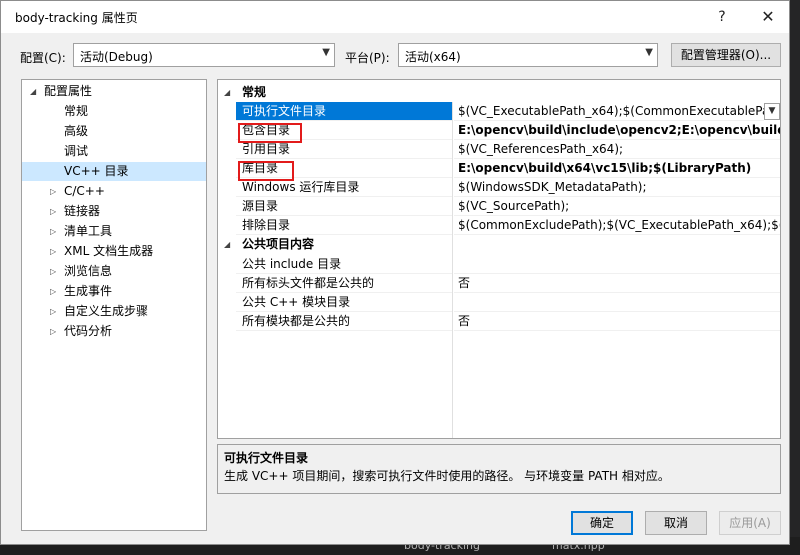 Image resolution: width=800 pixels, height=555 pixels. What do you see at coordinates (116, 57) in the screenshot?
I see `config-value: 活动(Debug)` at bounding box center [116, 57].